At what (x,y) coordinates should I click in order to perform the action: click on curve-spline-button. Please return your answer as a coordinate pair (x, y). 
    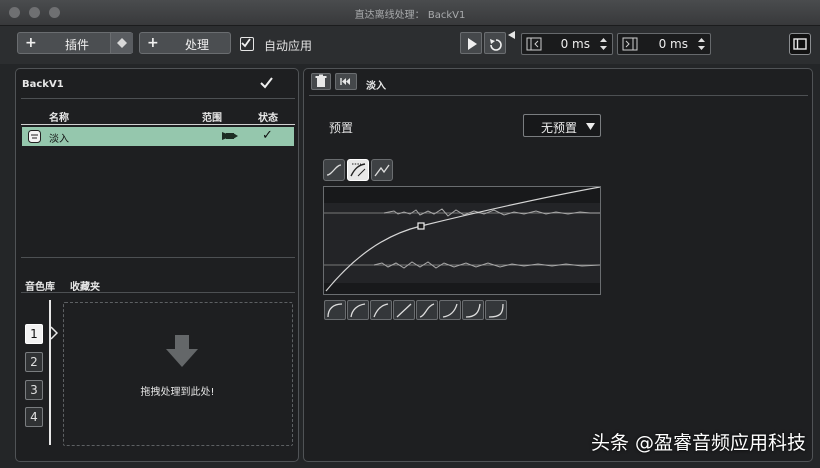
    Looking at the image, I should click on (334, 170).